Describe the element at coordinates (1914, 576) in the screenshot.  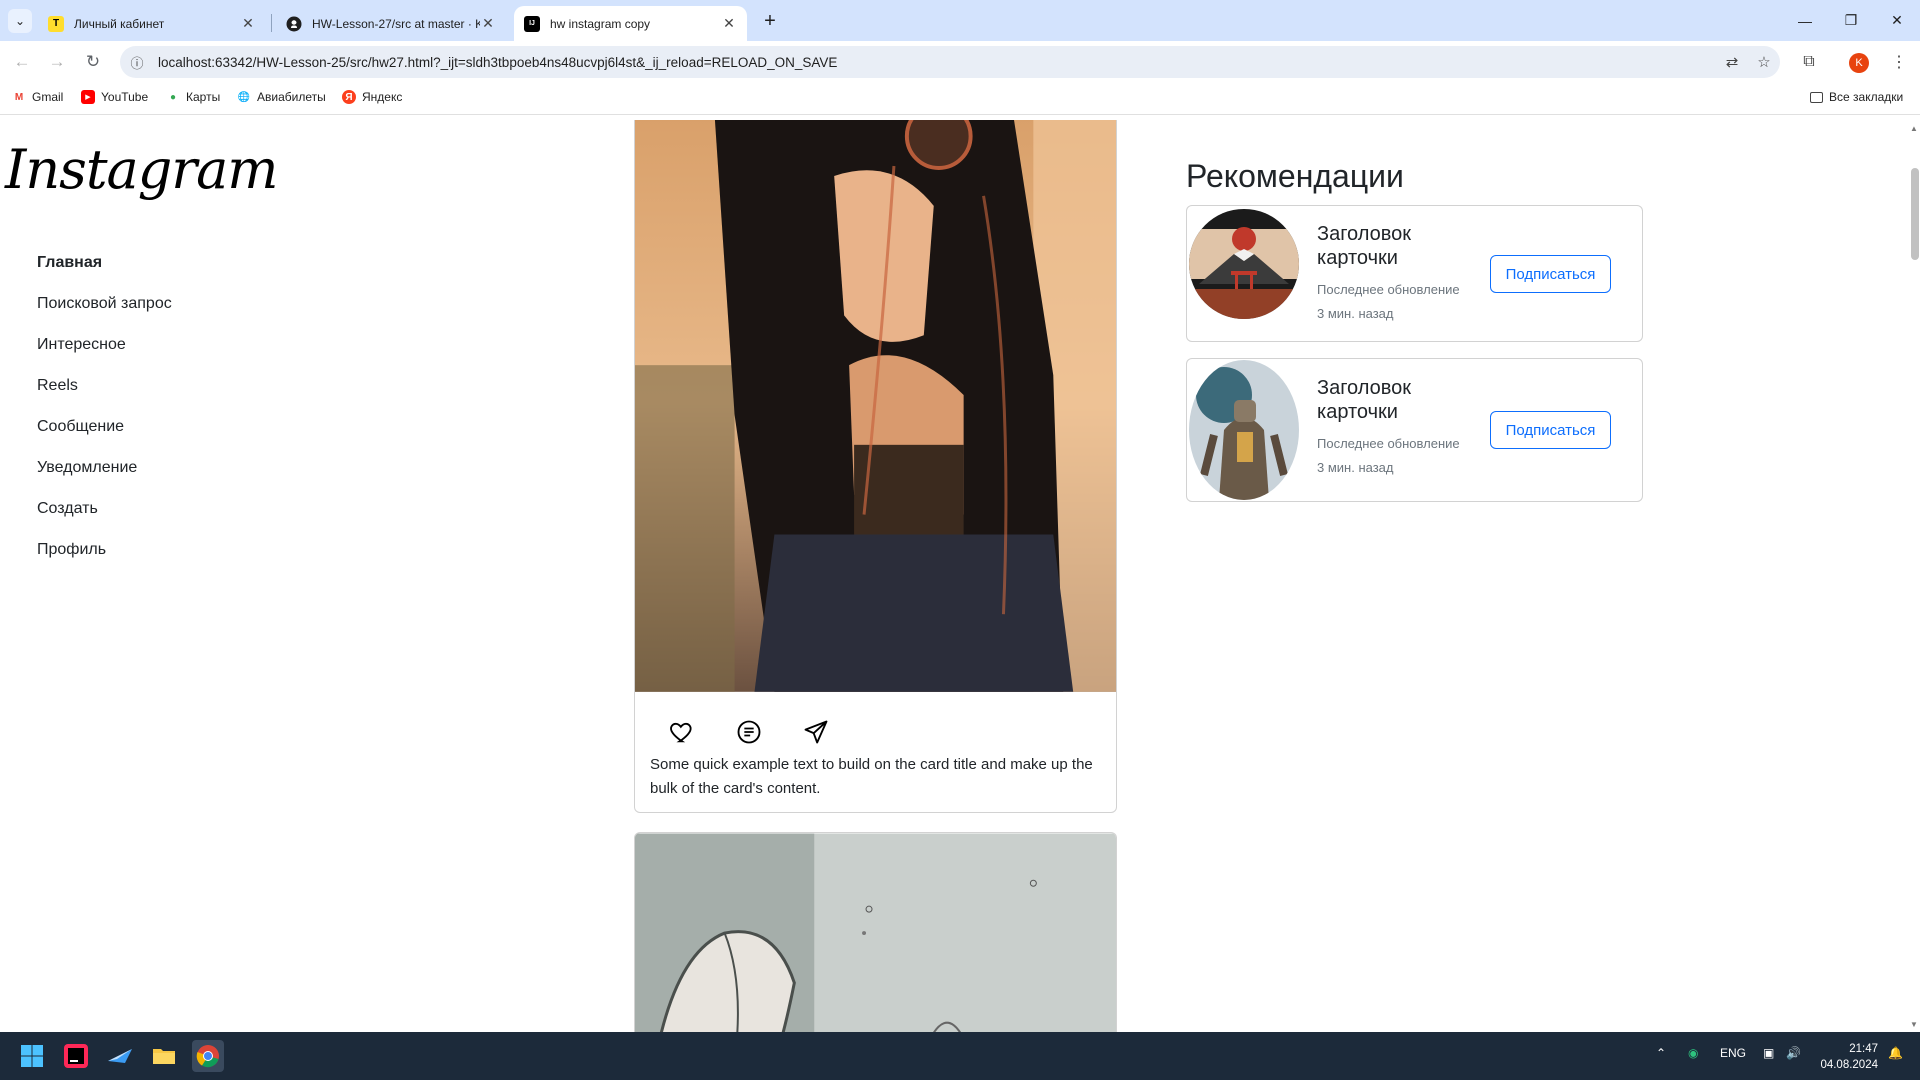
I see `page-scrollbar: ▲ ▼` at that location.